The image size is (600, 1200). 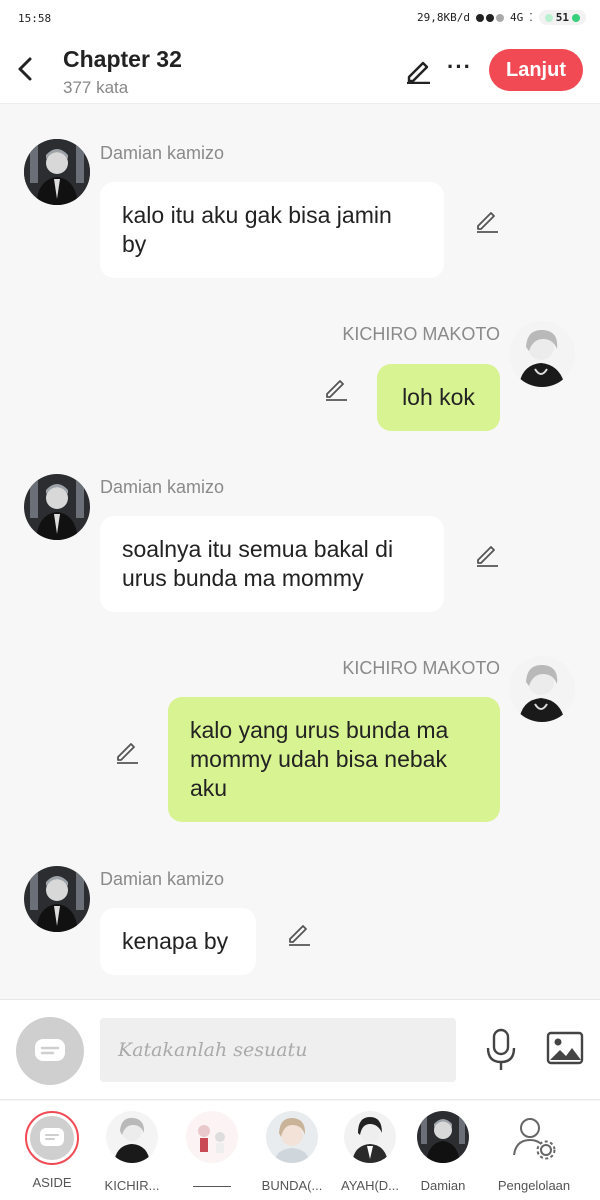 What do you see at coordinates (517, 17) in the screenshot?
I see `network-type: 4G` at bounding box center [517, 17].